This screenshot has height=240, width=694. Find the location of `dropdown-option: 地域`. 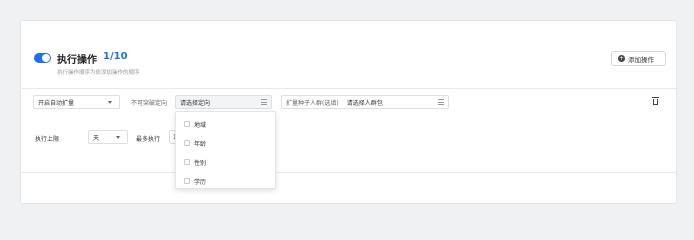

dropdown-option: 地域 is located at coordinates (195, 124).